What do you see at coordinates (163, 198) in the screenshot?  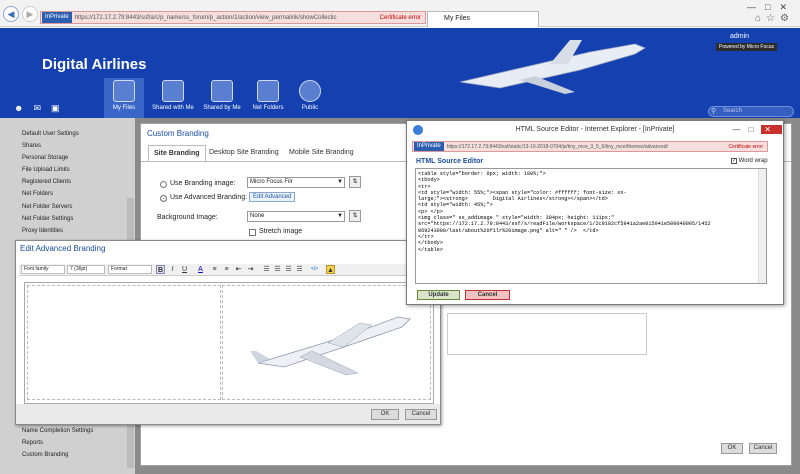 I see `use-advanced-branding-radio` at bounding box center [163, 198].